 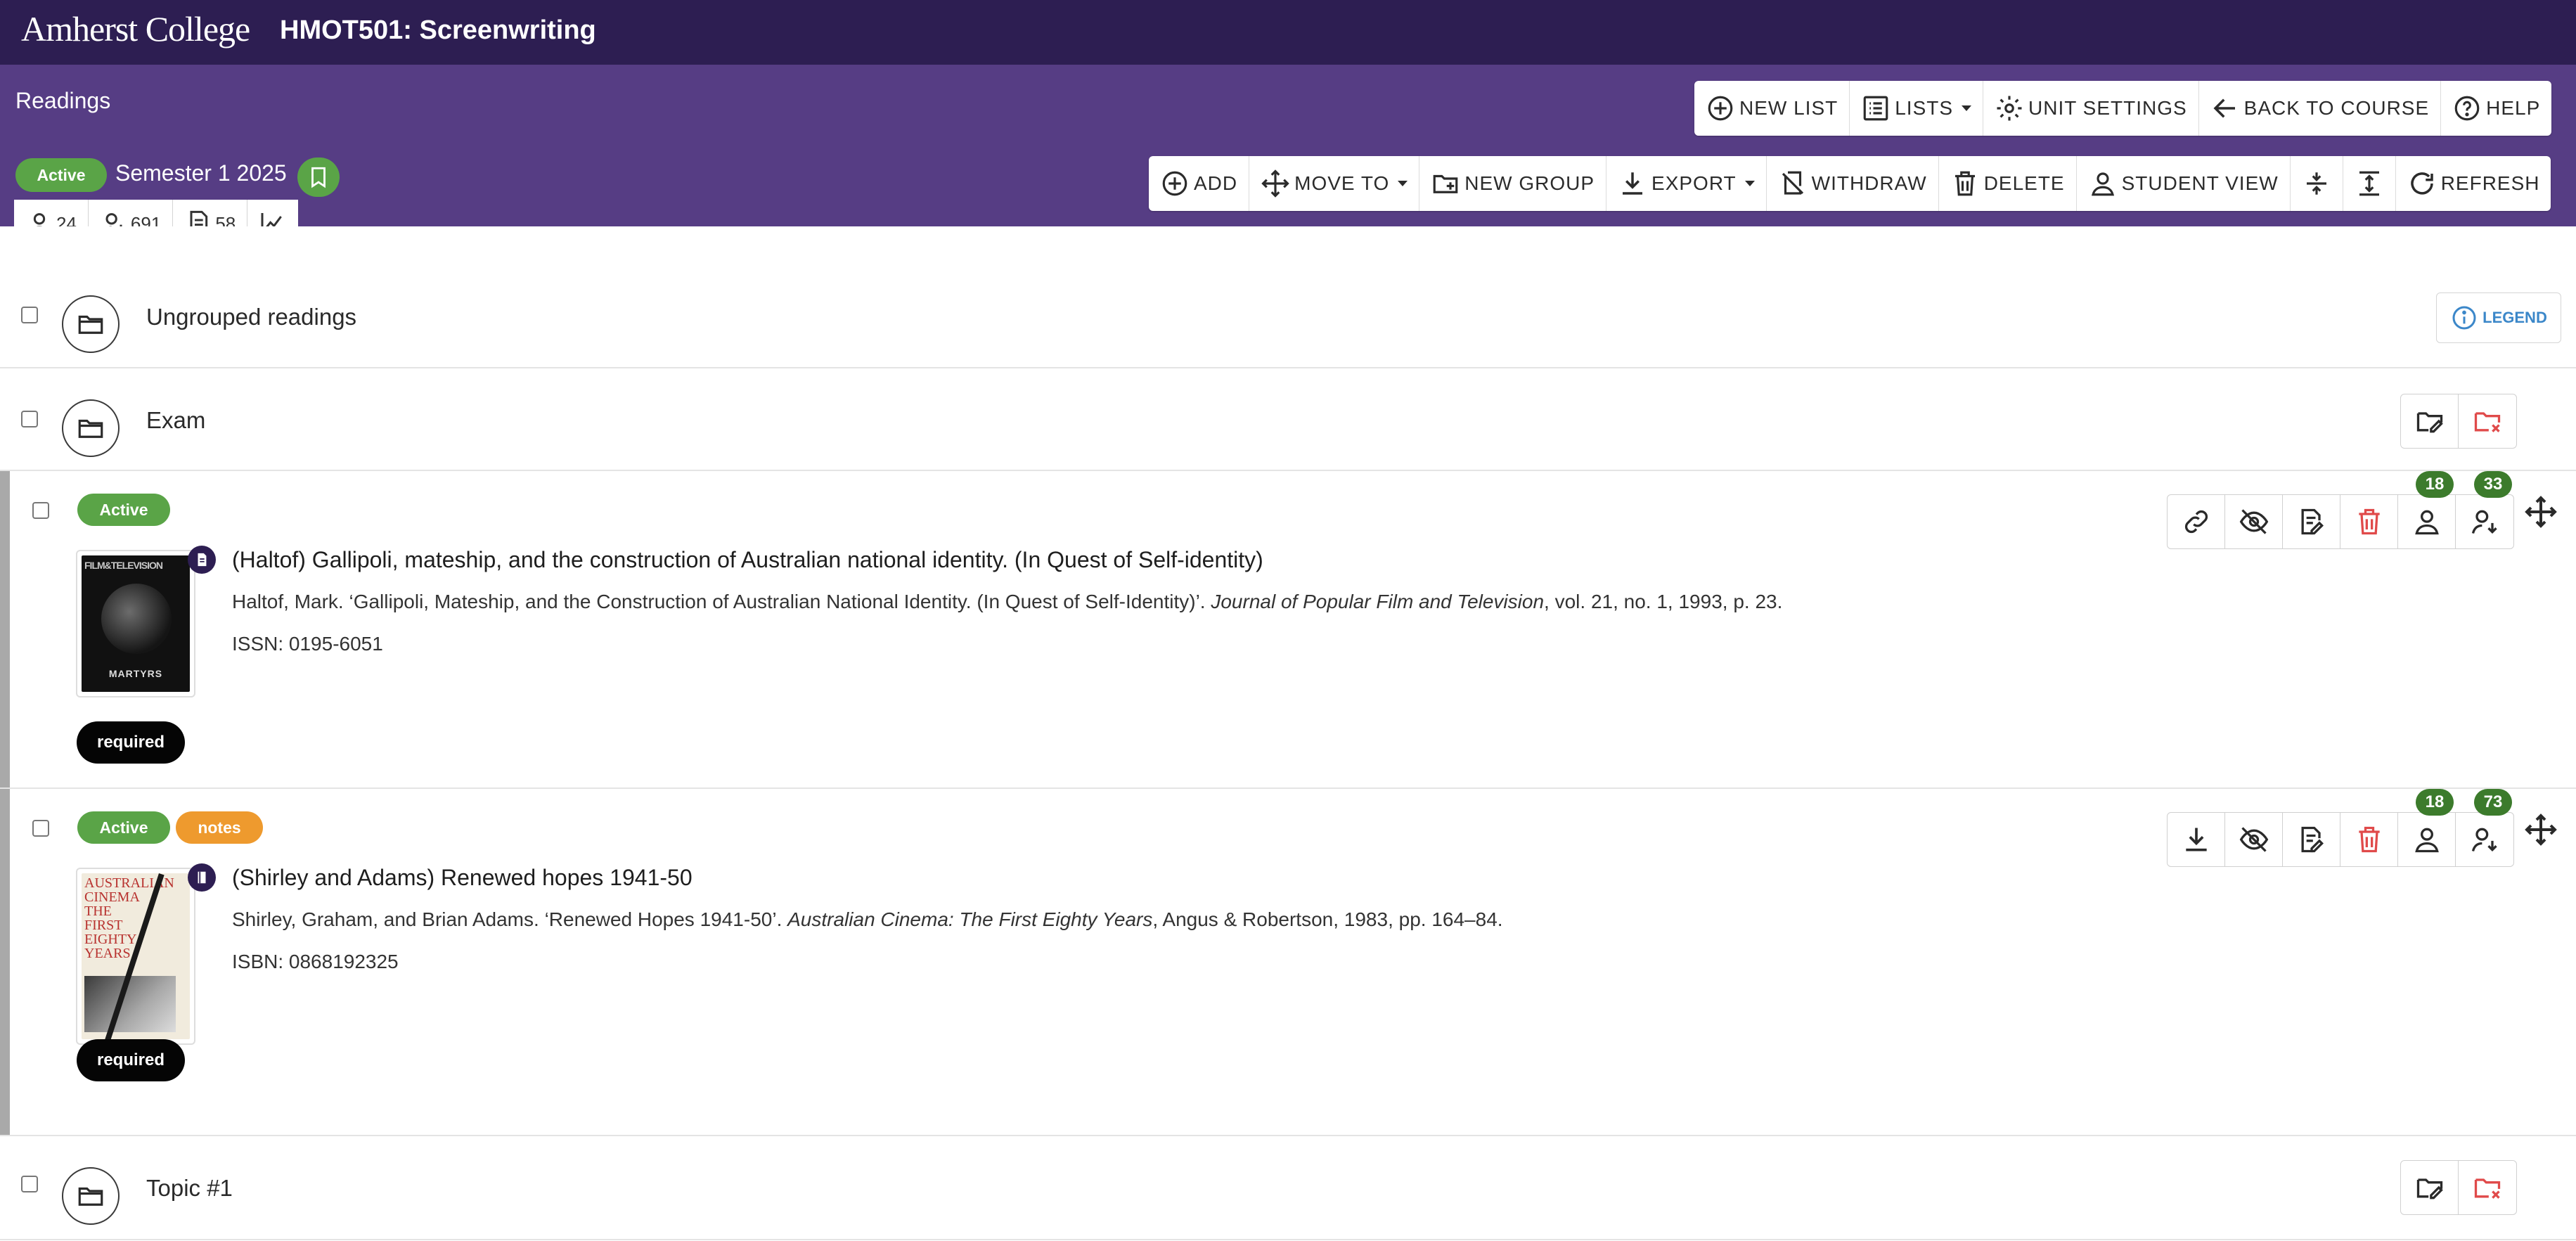 I want to click on new-list-button: NEW LIST, so click(x=1772, y=108).